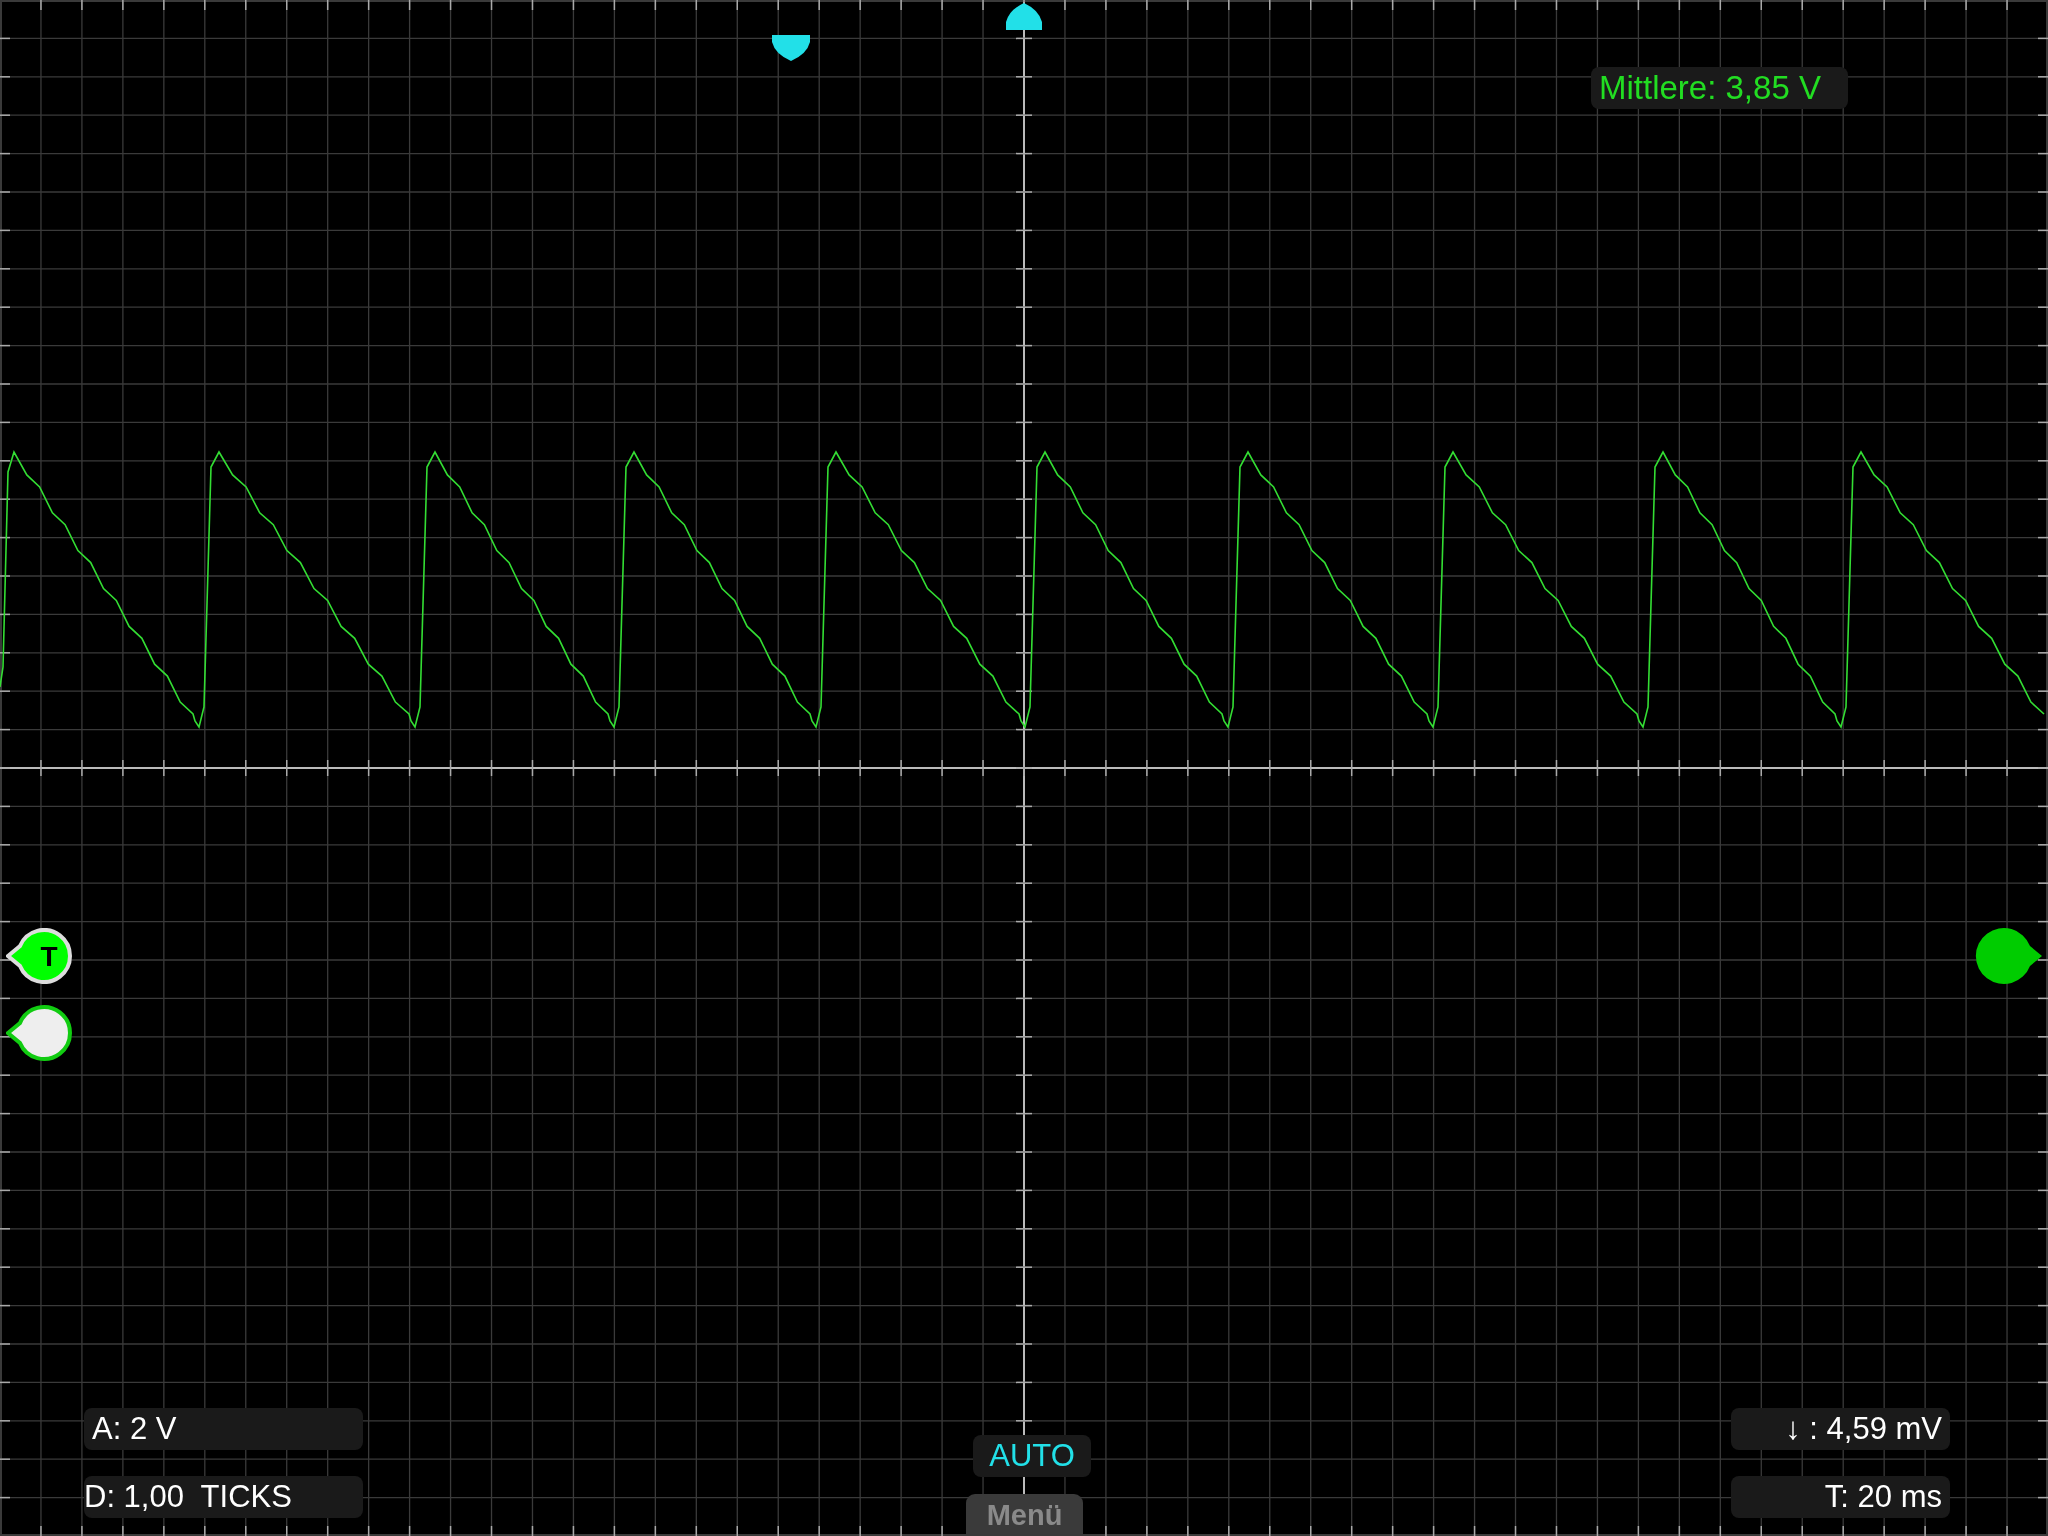 Image resolution: width=2048 pixels, height=1536 pixels. What do you see at coordinates (1840, 1429) in the screenshot?
I see `cursor-delta-readout: ↓ : 4,59 mV` at bounding box center [1840, 1429].